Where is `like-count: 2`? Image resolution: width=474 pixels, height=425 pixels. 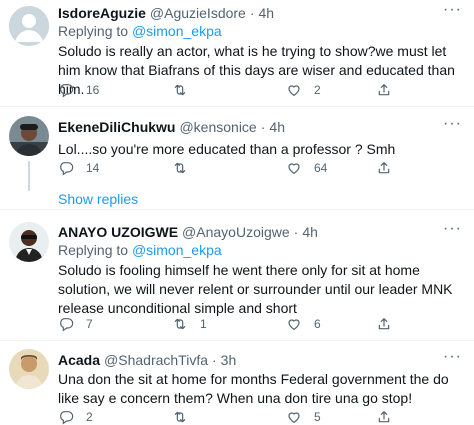 like-count: 2 is located at coordinates (317, 90).